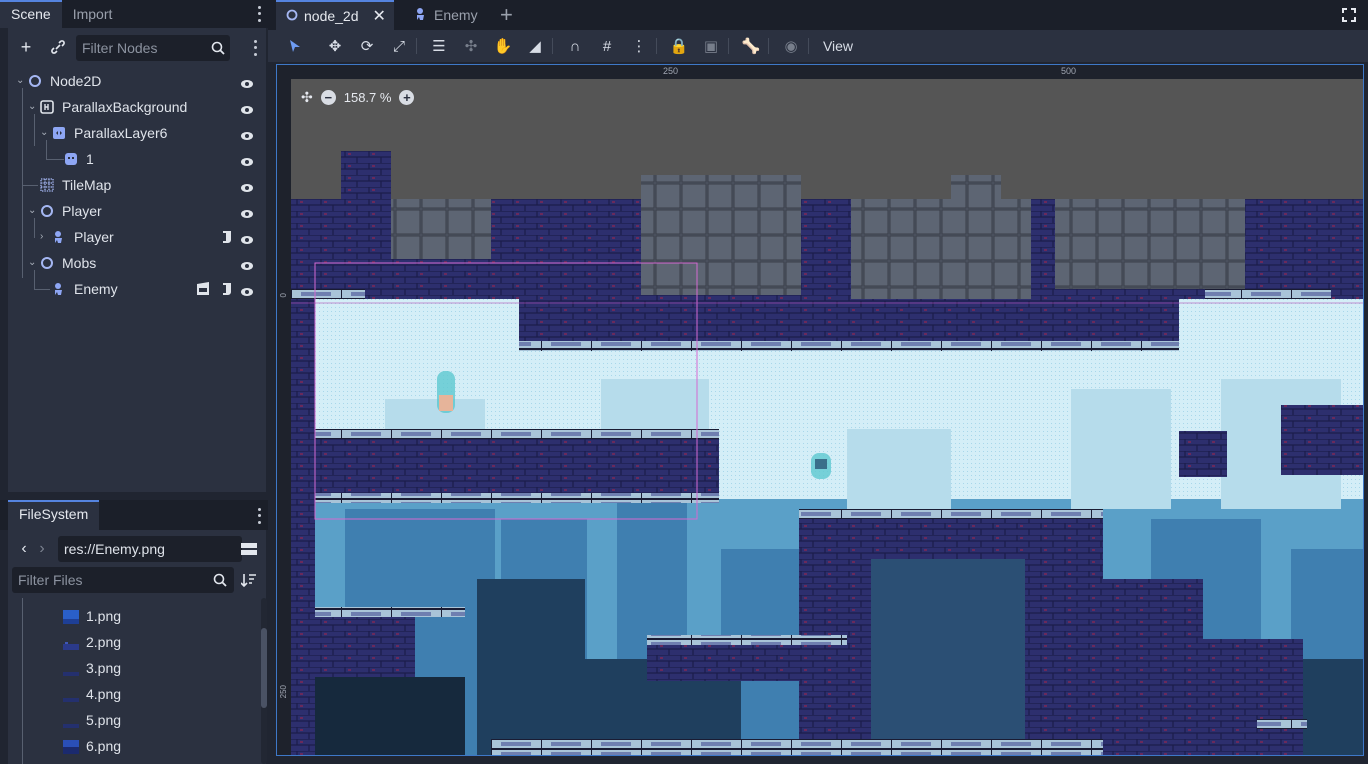 Image resolution: width=1368 pixels, height=764 pixels. Describe the element at coordinates (471, 46) in the screenshot. I see `pivot-mode-icon: ✣` at that location.